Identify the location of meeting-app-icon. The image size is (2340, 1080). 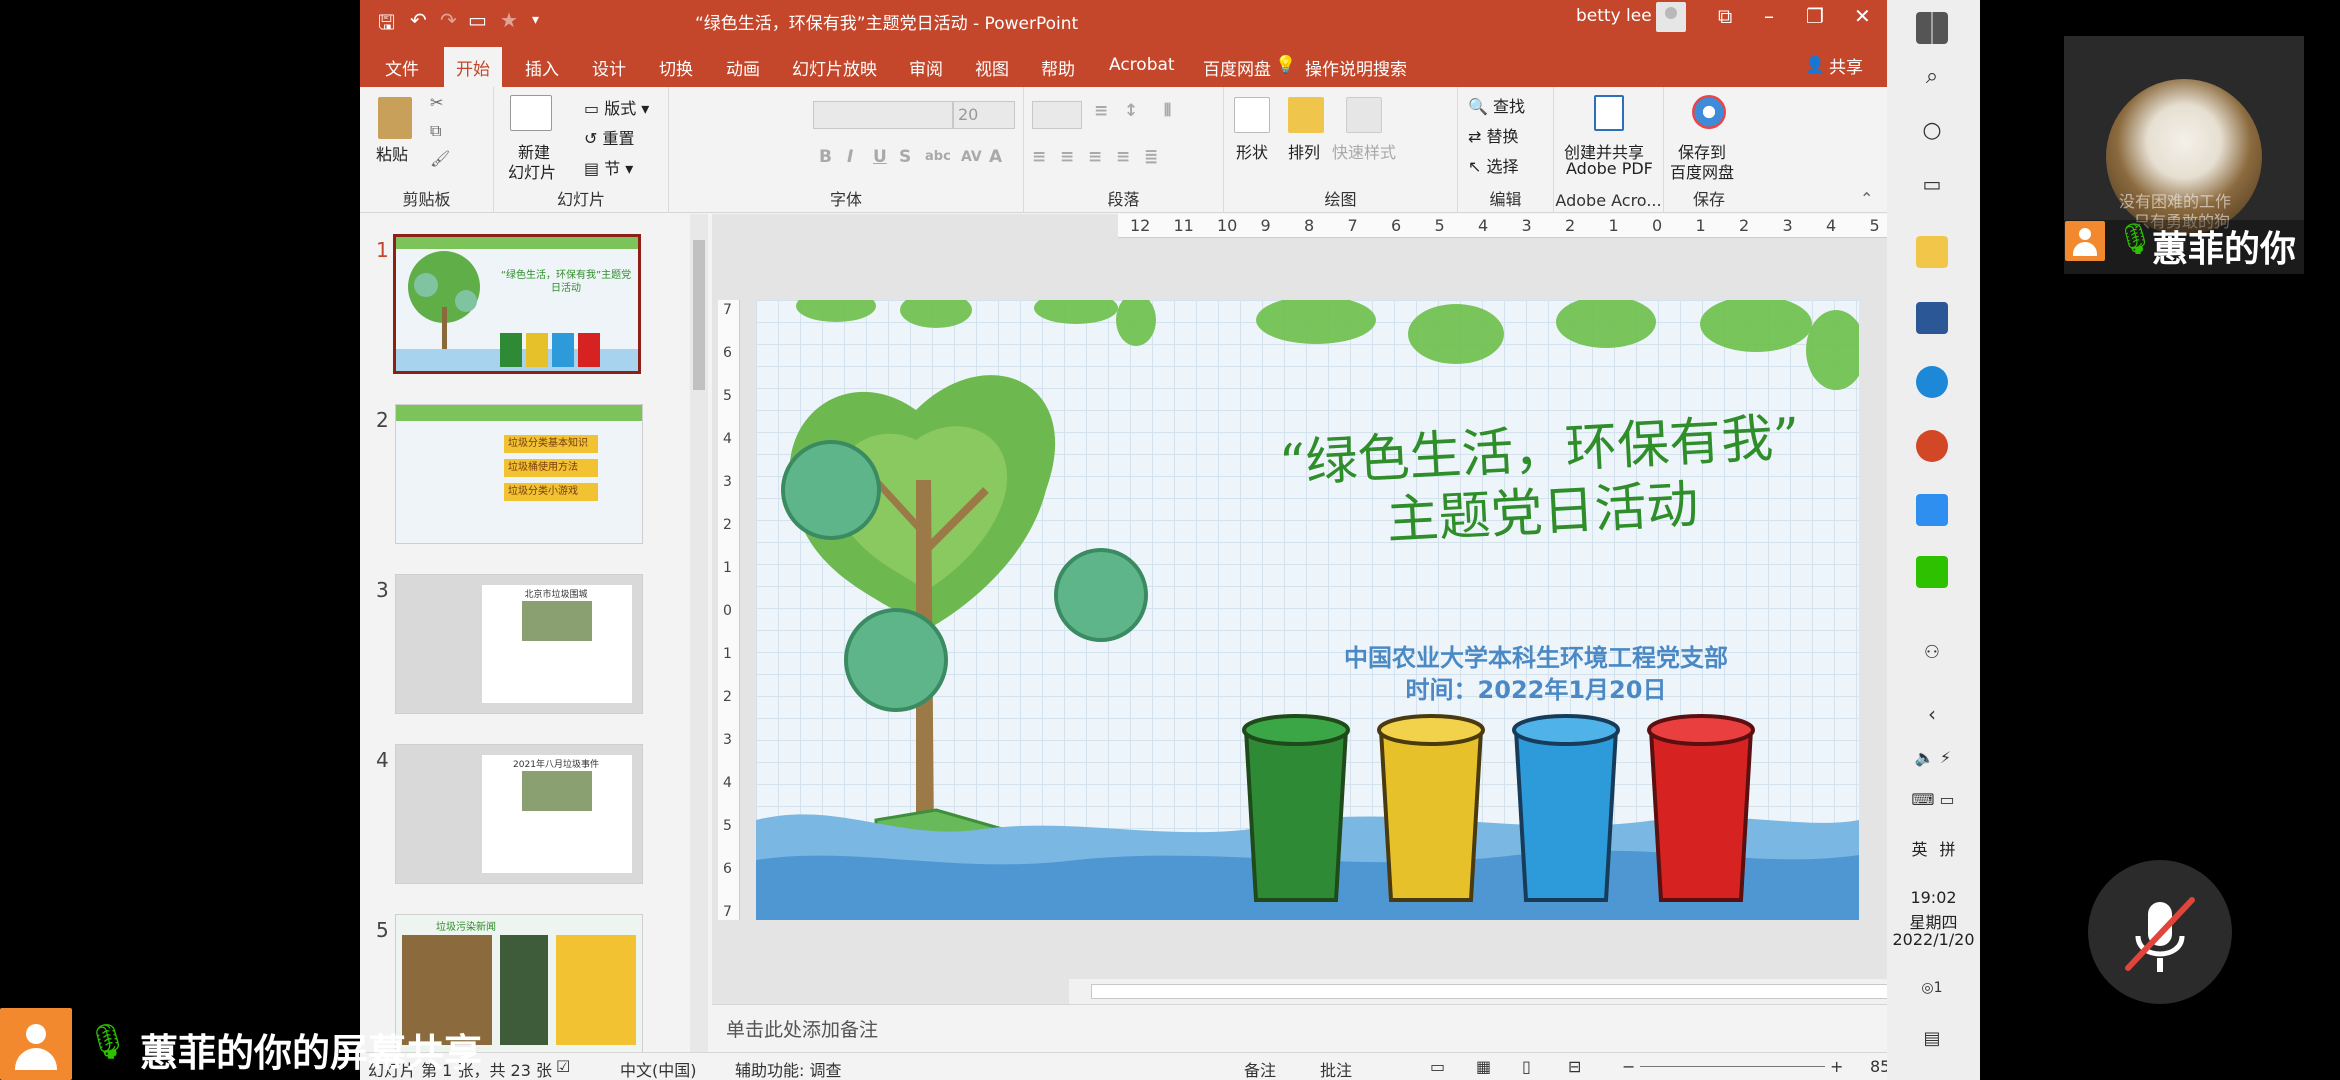
(1932, 510).